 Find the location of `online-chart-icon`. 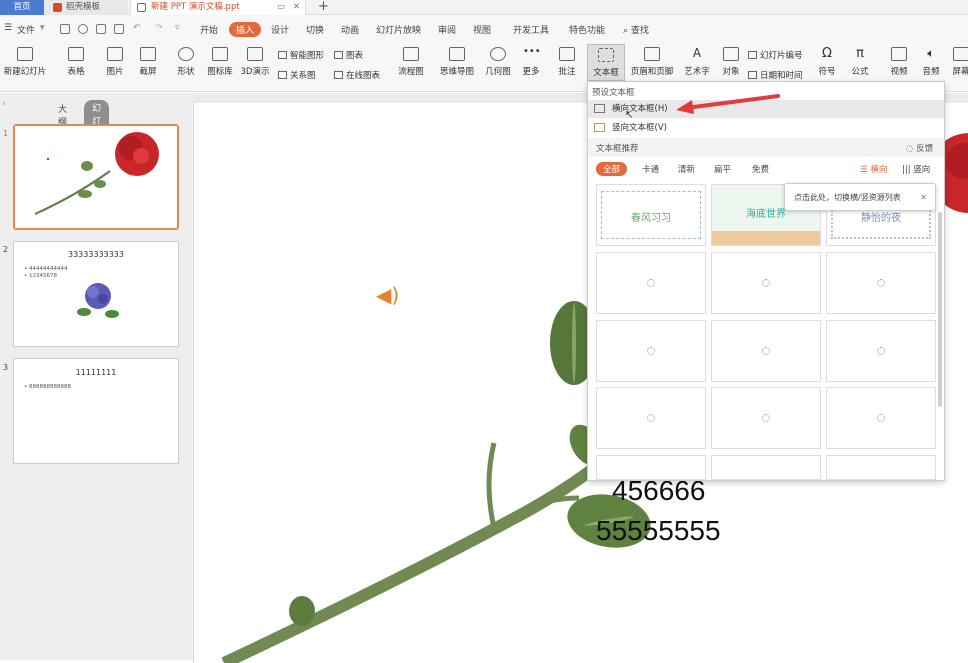

online-chart-icon is located at coordinates (338, 75).